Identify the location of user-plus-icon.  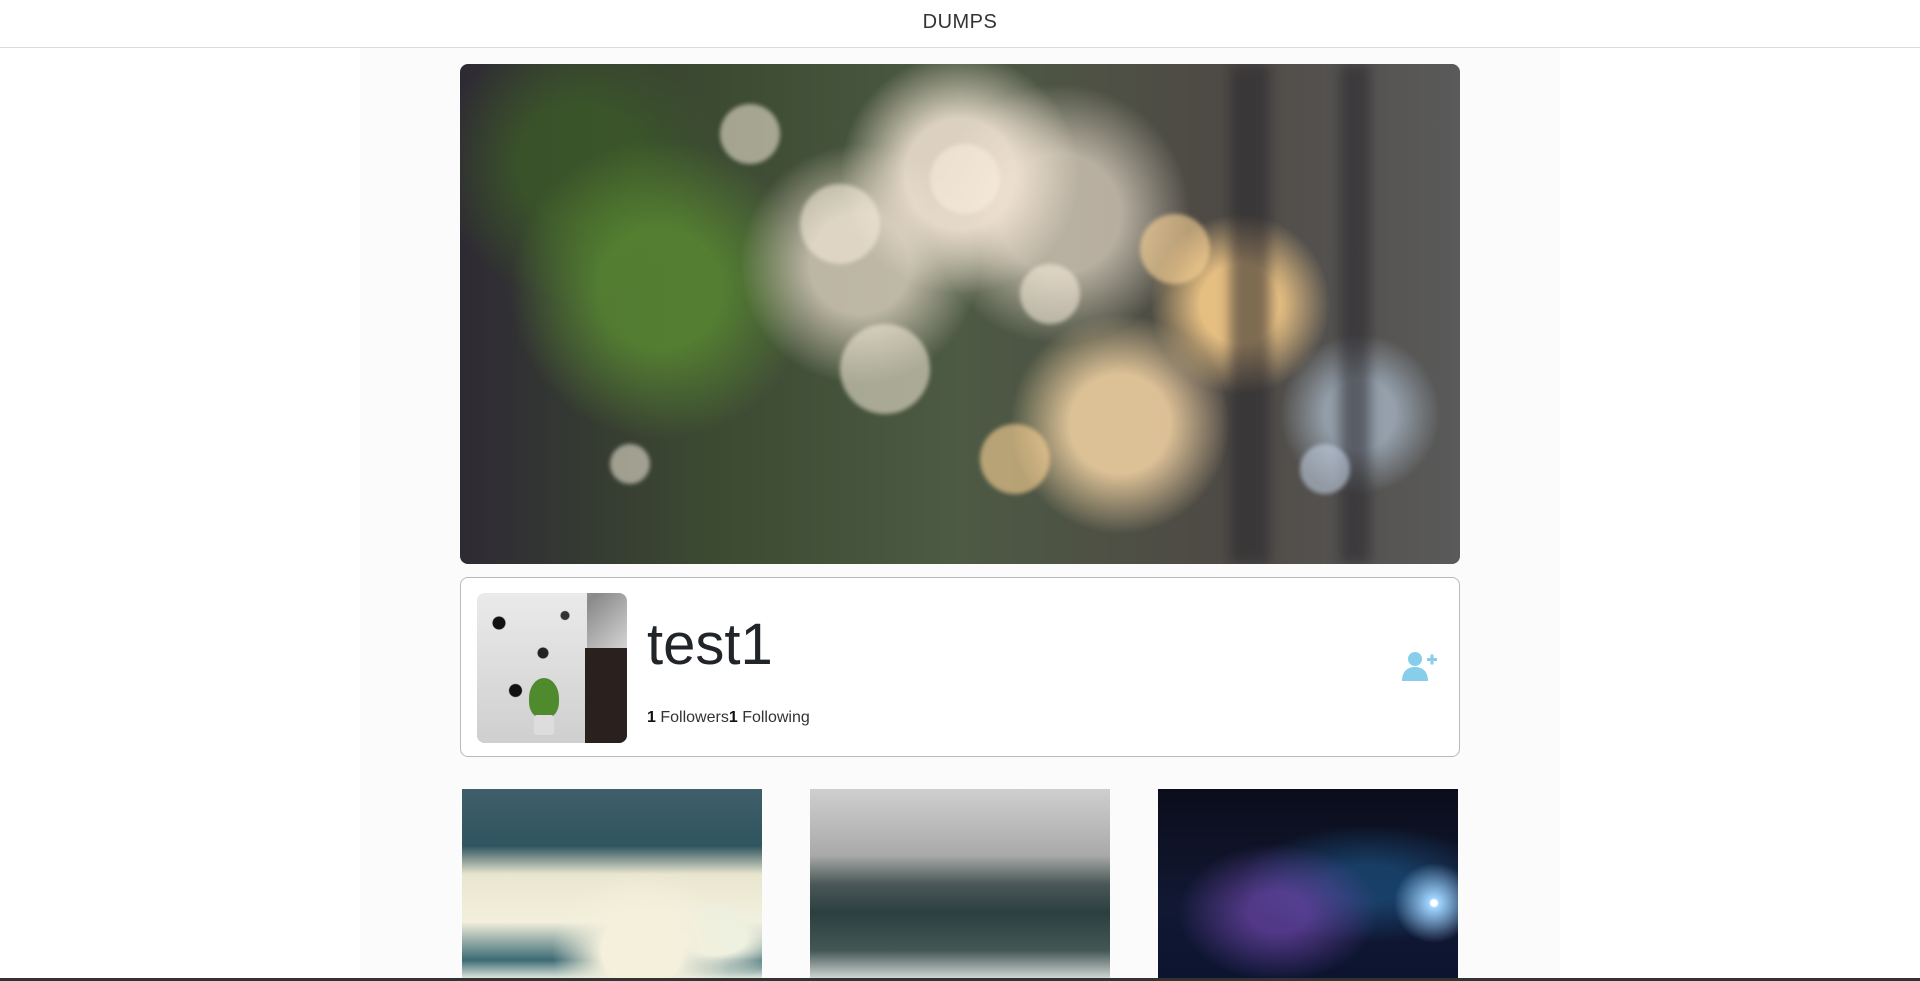
(1419, 666).